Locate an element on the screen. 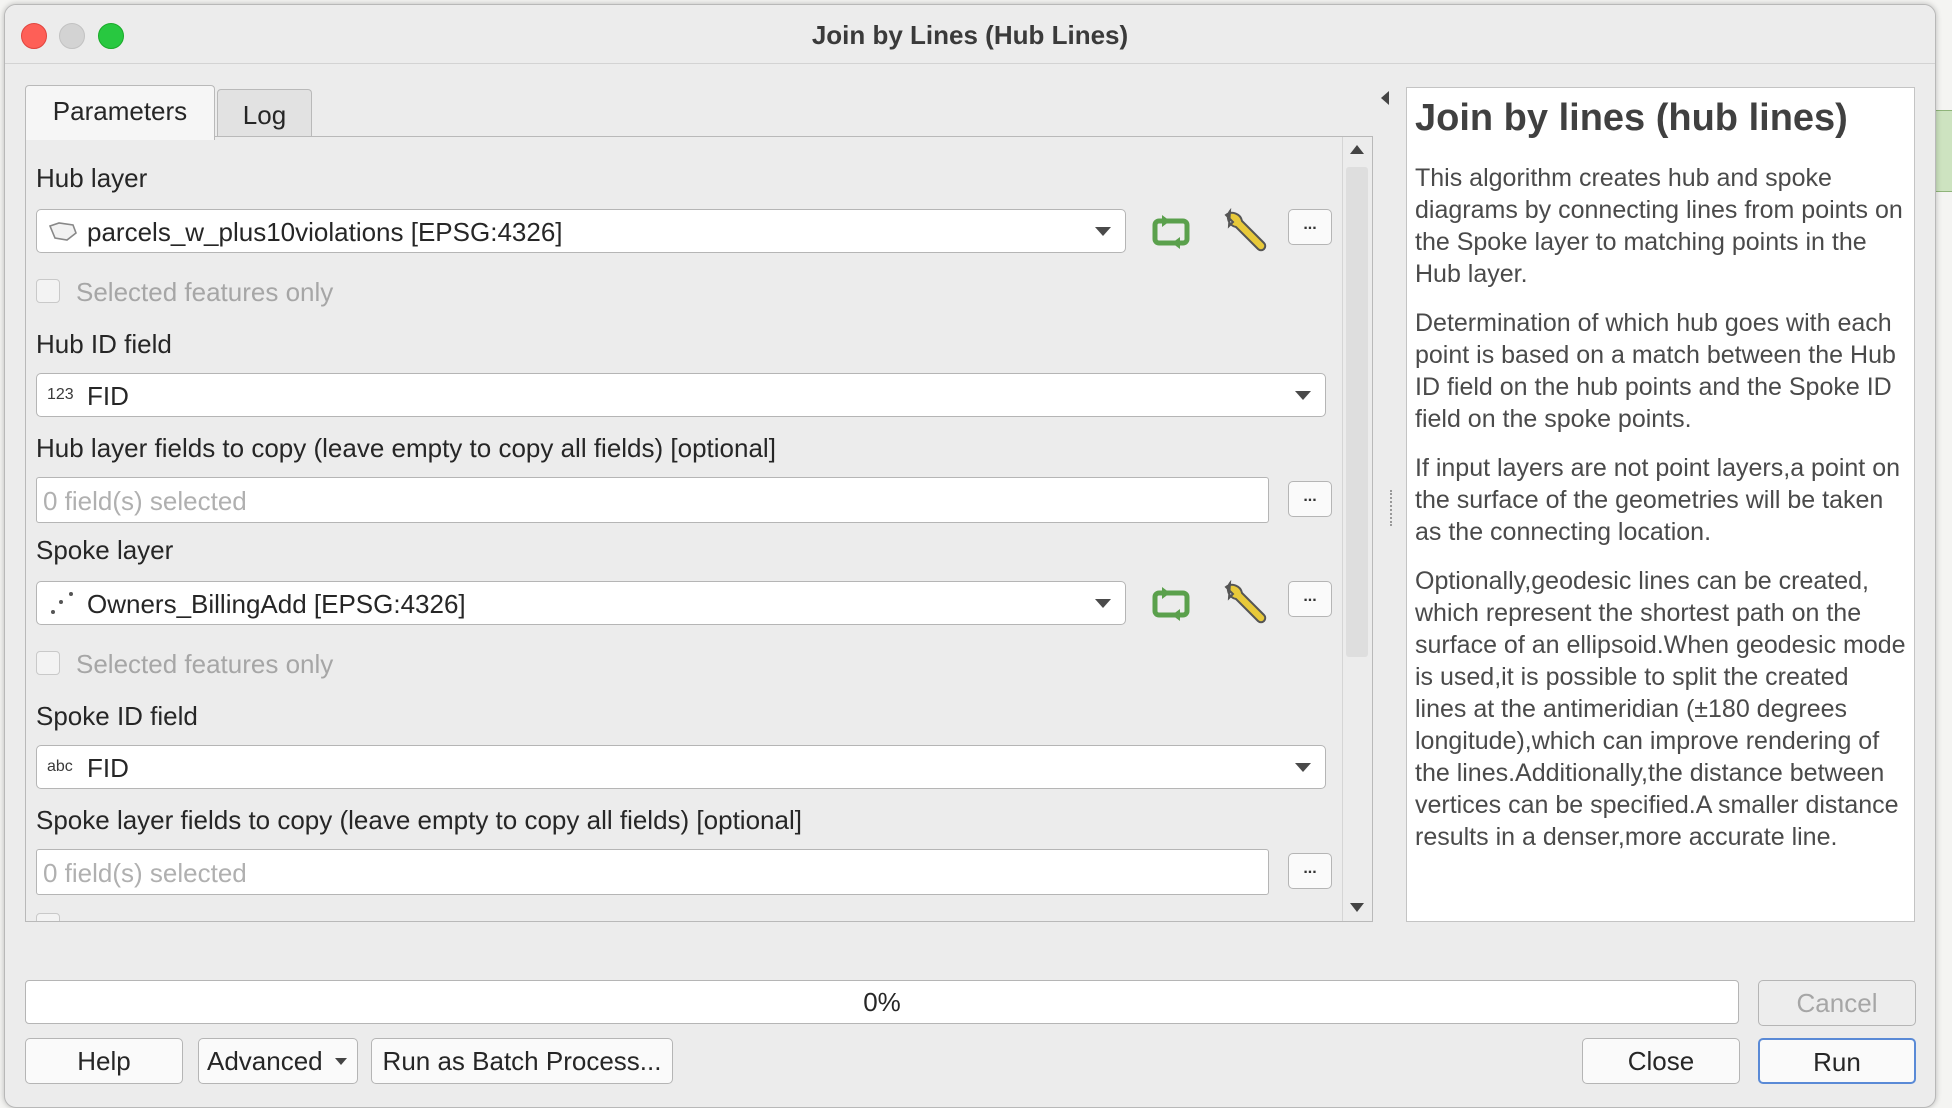 This screenshot has height=1108, width=1952. text-field-icon: abc is located at coordinates (60, 766).